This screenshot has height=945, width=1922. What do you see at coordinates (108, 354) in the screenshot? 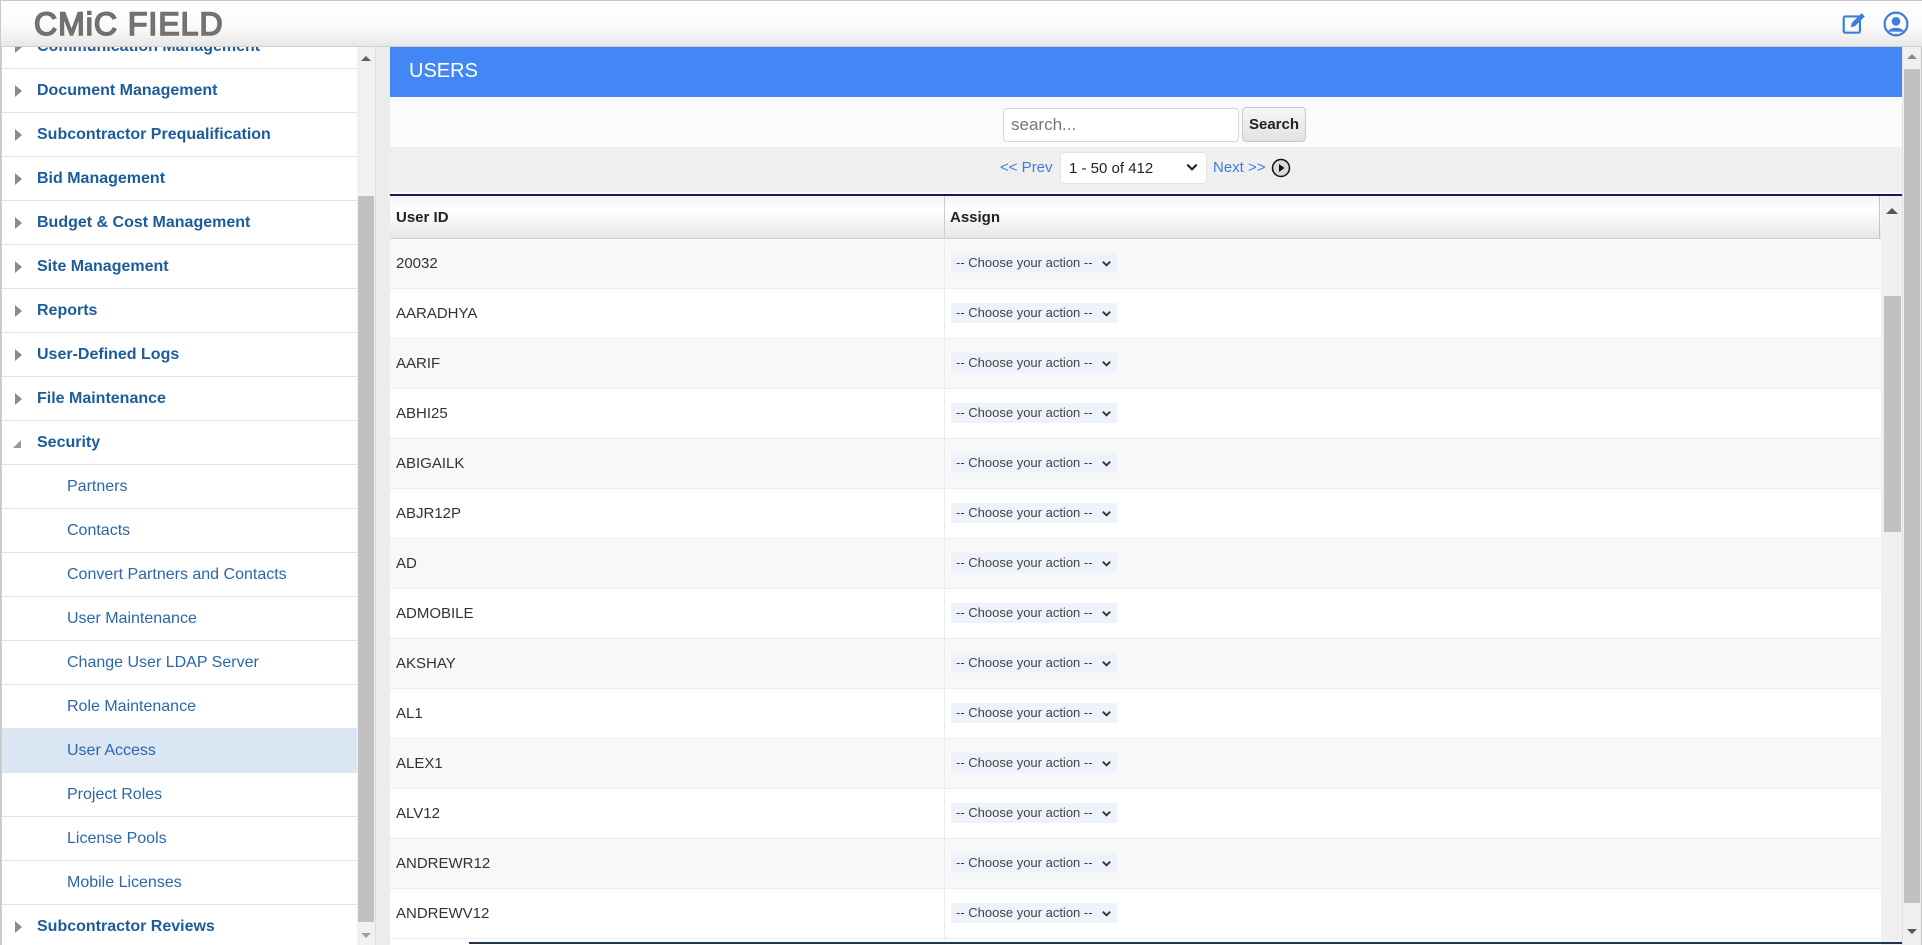
I see `sidebar-item-label: User-Defined Logs` at bounding box center [108, 354].